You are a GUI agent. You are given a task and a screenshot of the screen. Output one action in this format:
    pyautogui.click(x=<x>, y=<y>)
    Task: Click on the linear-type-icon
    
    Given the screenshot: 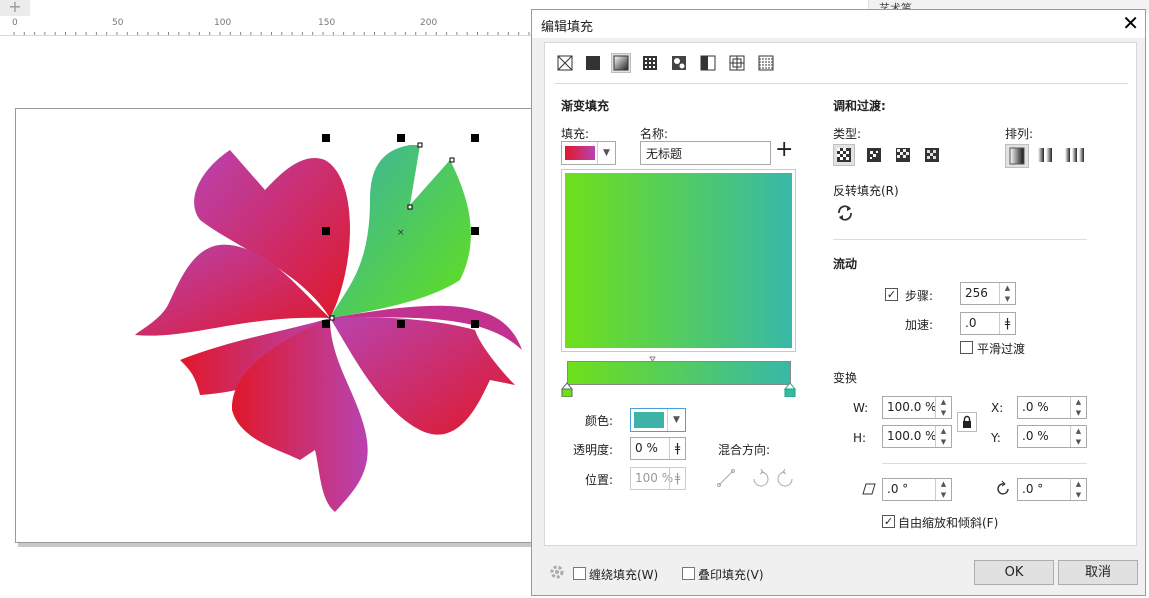 What is the action you would take?
    pyautogui.click(x=844, y=155)
    